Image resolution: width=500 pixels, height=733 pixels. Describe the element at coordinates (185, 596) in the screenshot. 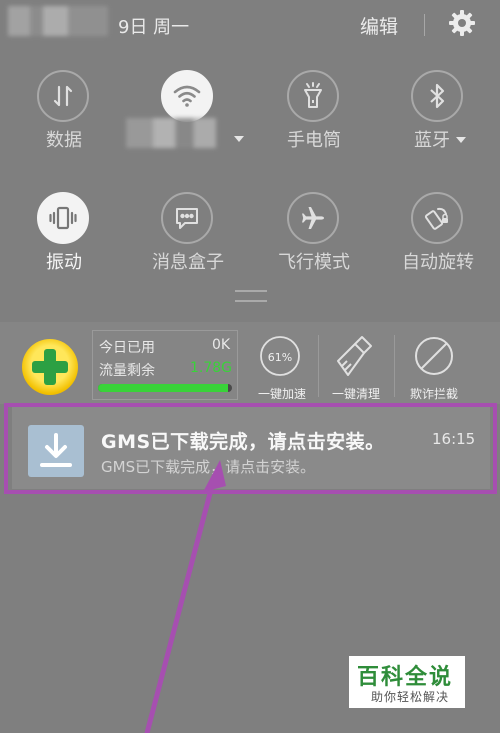

I see `annotation-arrow-icon` at that location.